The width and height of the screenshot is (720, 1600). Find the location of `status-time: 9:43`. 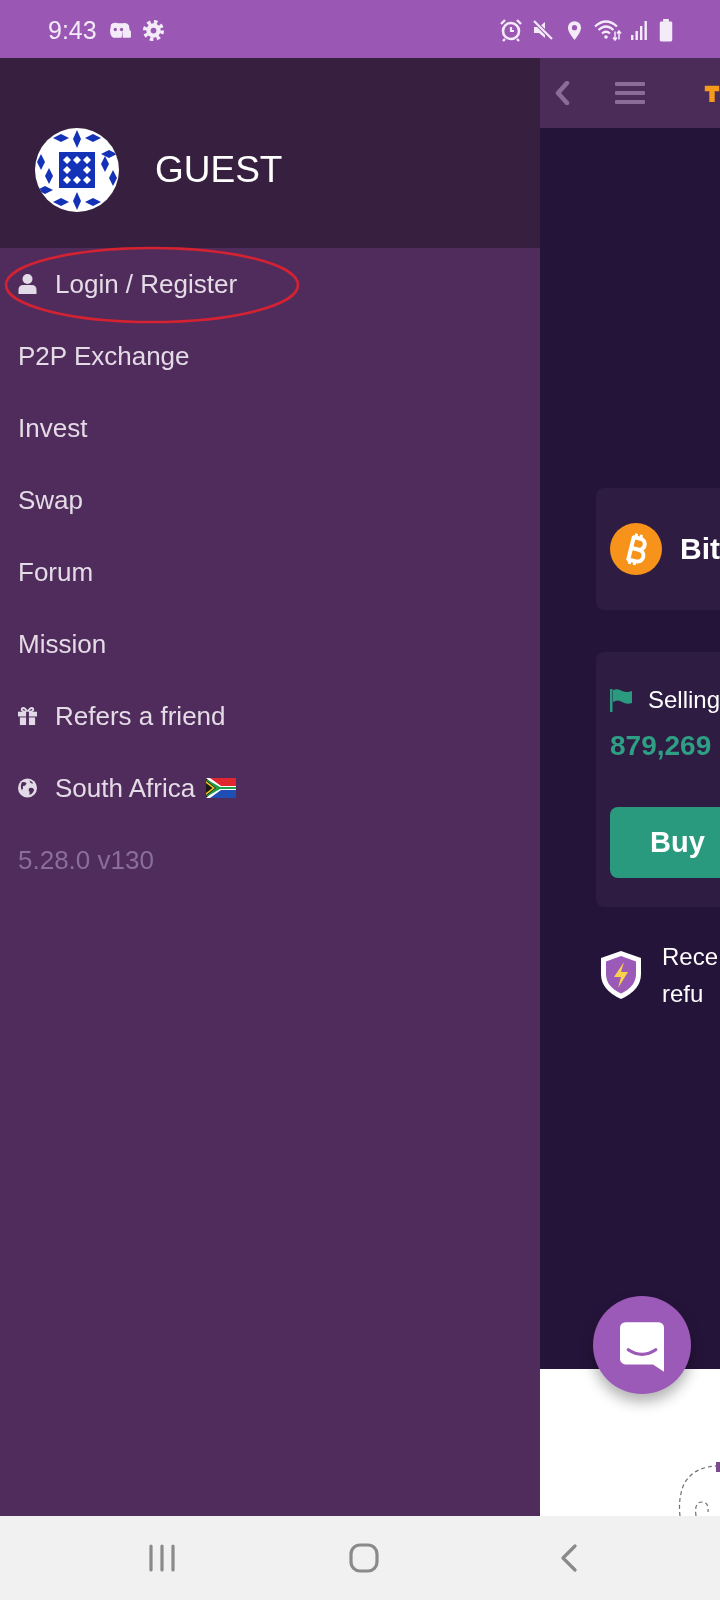

status-time: 9:43 is located at coordinates (72, 30).